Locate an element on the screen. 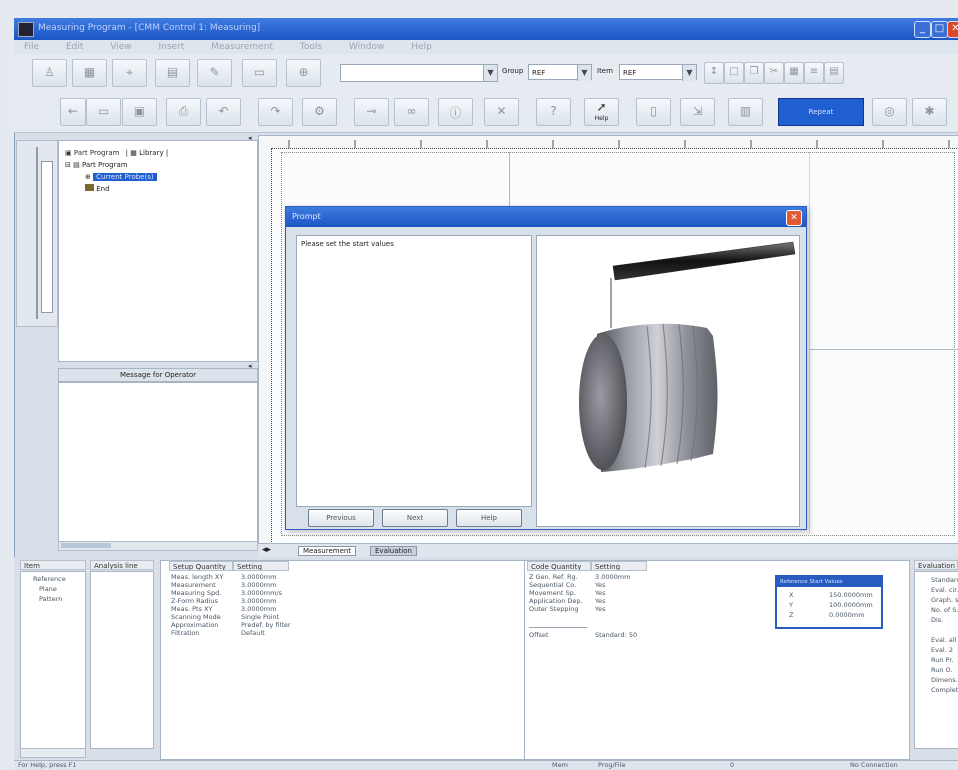  code-row-value: 3.0000mm is located at coordinates (612, 577).